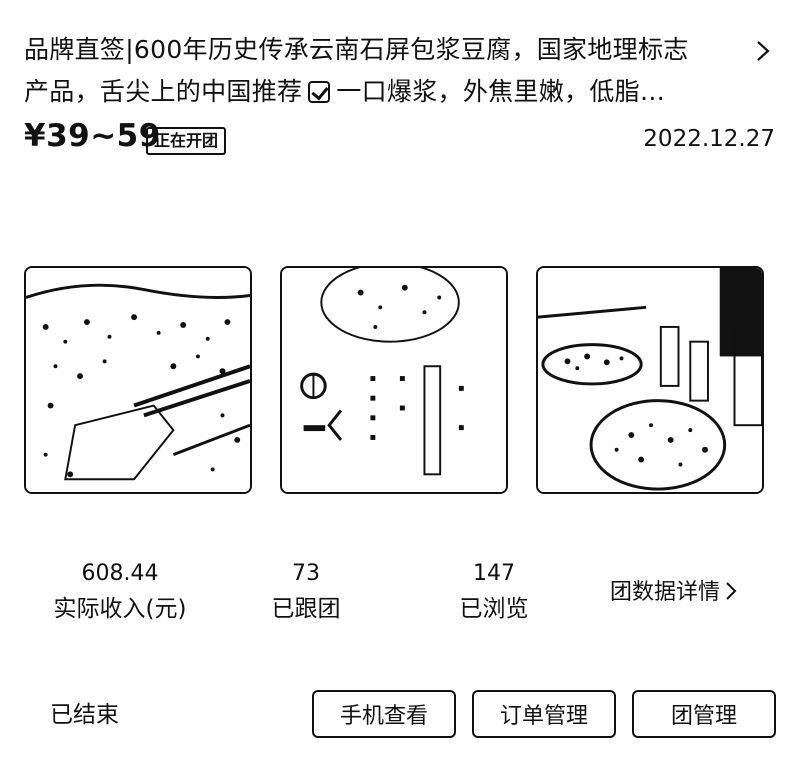  What do you see at coordinates (120, 573) in the screenshot?
I see `stat-income-value: 608.44` at bounding box center [120, 573].